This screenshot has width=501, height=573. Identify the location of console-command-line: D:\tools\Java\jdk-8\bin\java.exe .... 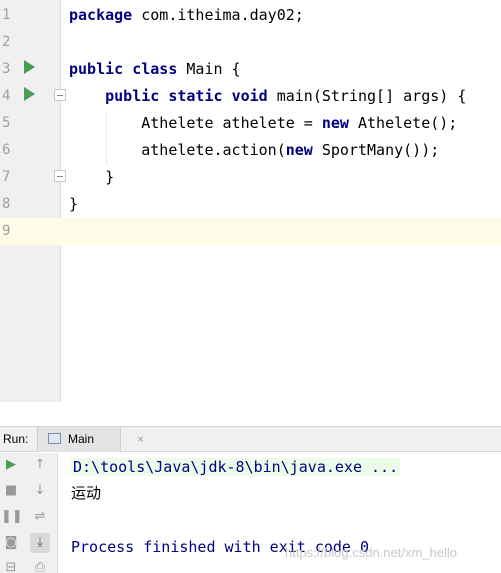
(236, 467).